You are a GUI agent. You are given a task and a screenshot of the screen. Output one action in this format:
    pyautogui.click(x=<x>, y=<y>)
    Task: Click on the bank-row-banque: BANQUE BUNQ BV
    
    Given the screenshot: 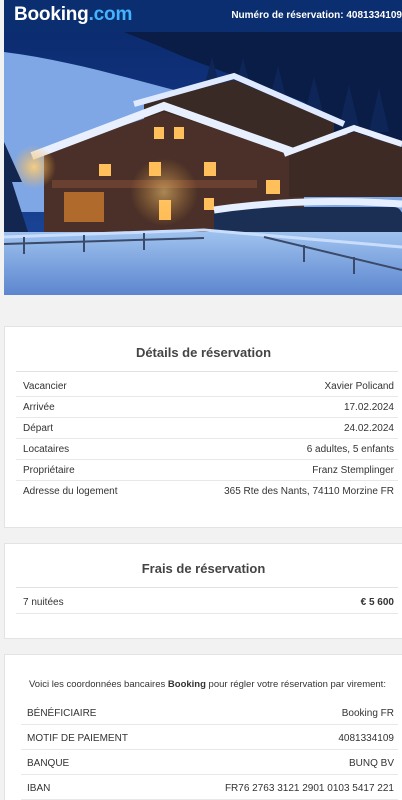 What is the action you would take?
    pyautogui.click(x=209, y=762)
    